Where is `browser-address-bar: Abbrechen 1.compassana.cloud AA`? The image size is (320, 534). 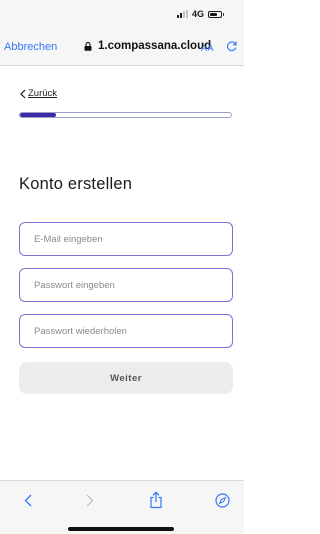
browser-address-bar: Abbrechen 1.compassana.cloud AA is located at coordinates (122, 47).